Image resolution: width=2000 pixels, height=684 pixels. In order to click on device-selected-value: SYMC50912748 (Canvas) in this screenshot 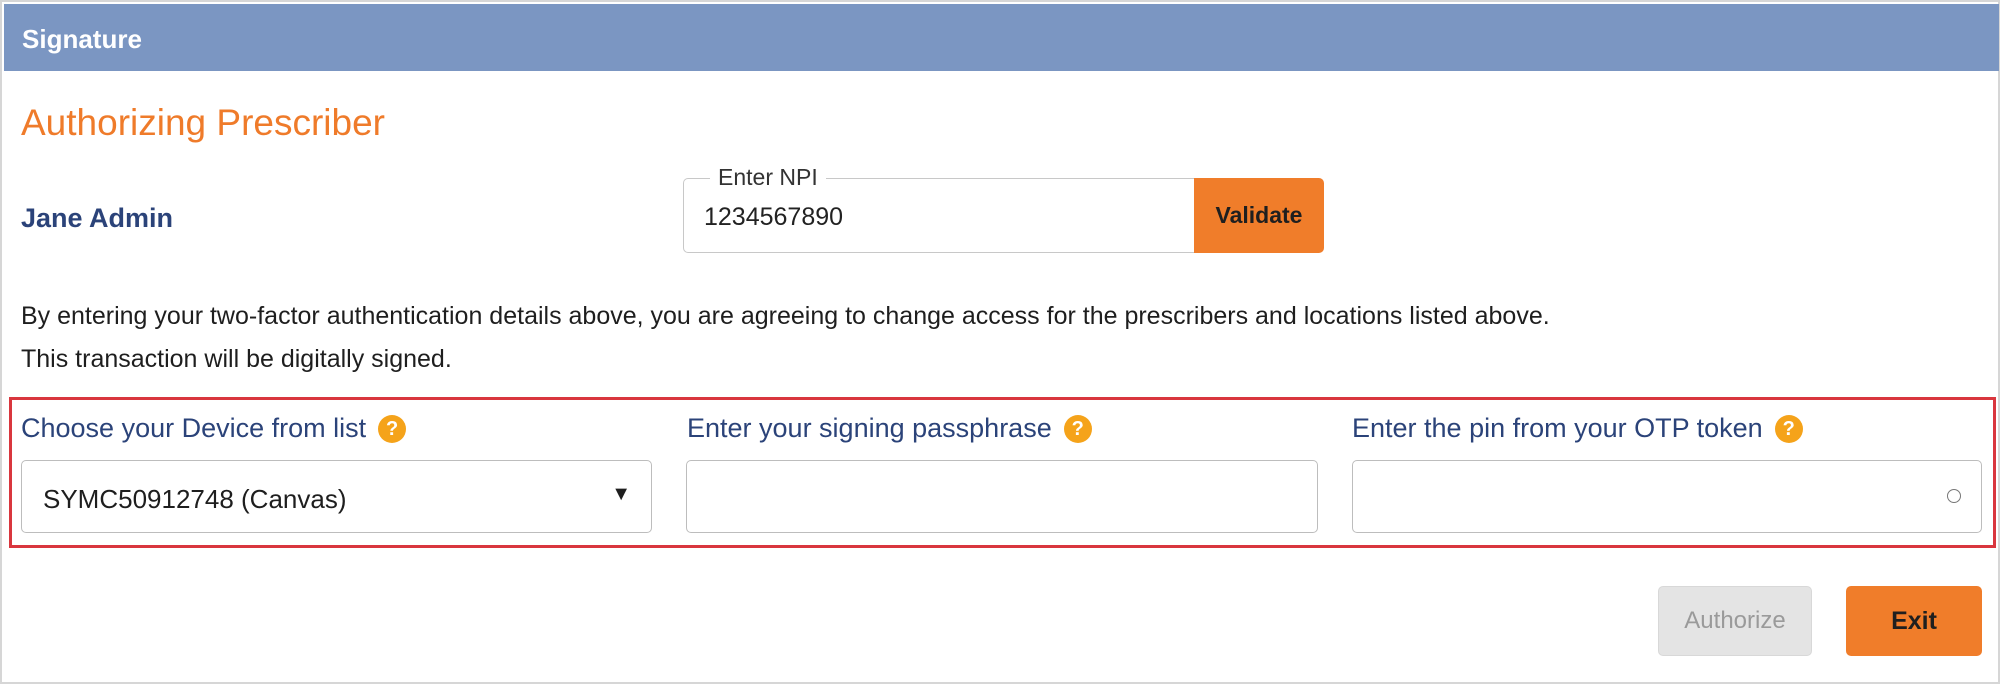, I will do `click(195, 499)`.